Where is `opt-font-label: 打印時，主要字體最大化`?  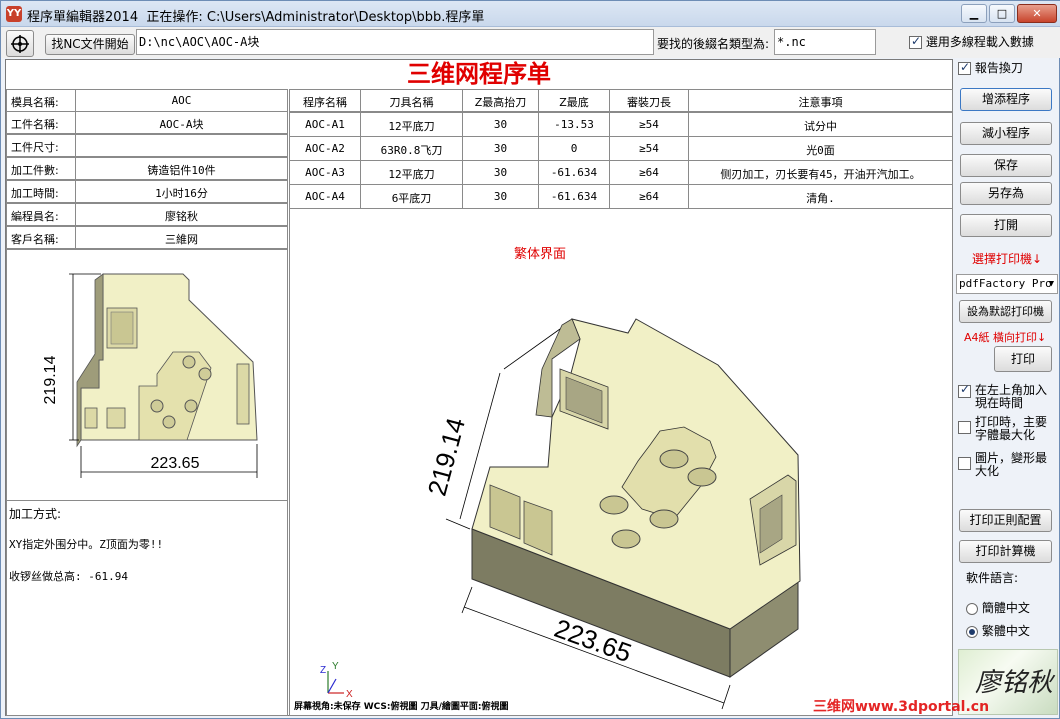 opt-font-label: 打印時，主要字體最大化 is located at coordinates (1011, 428).